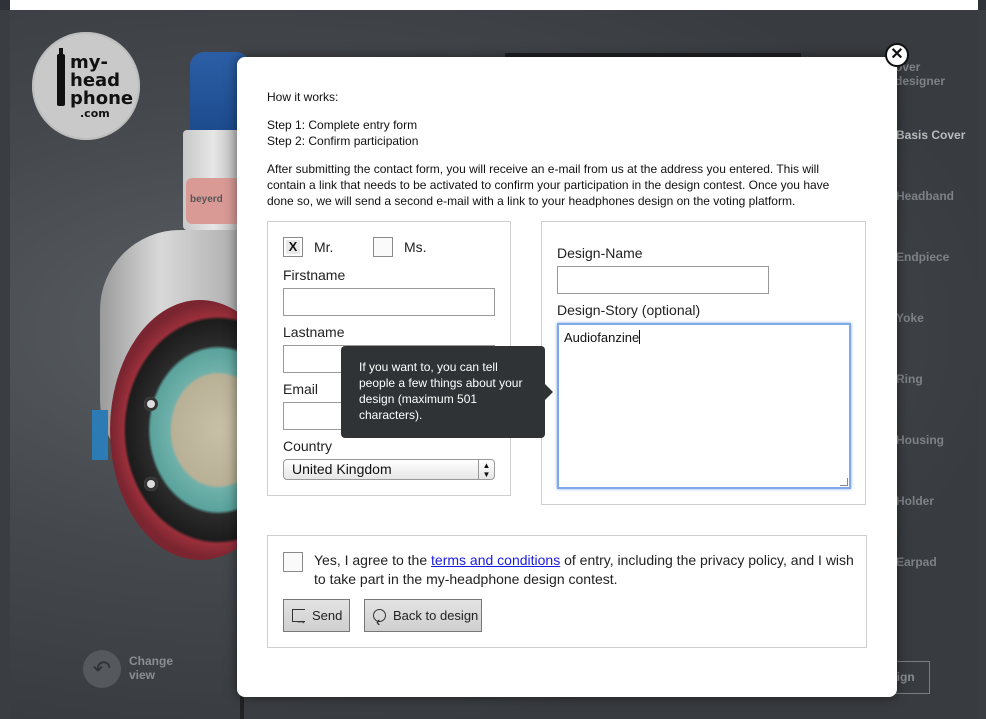 The image size is (986, 719). What do you see at coordinates (151, 668) in the screenshot?
I see `change-view-label: Change view` at bounding box center [151, 668].